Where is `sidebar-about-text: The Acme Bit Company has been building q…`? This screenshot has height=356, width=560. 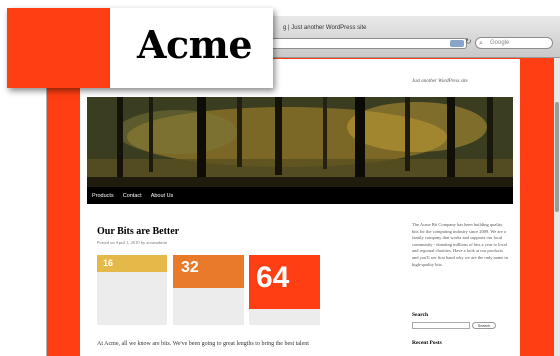 sidebar-about-text: The Acme Bit Company has been building q… is located at coordinates (460, 244).